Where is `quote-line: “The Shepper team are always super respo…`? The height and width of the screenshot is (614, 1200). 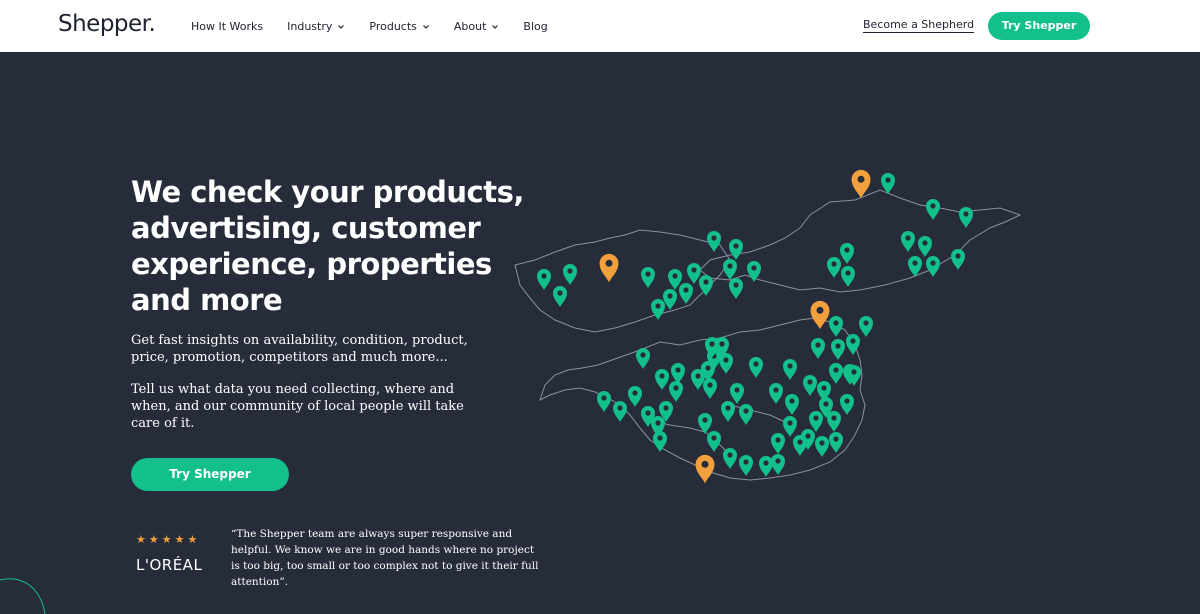
quote-line: “The Shepper team are always super respo… is located at coordinates (372, 534).